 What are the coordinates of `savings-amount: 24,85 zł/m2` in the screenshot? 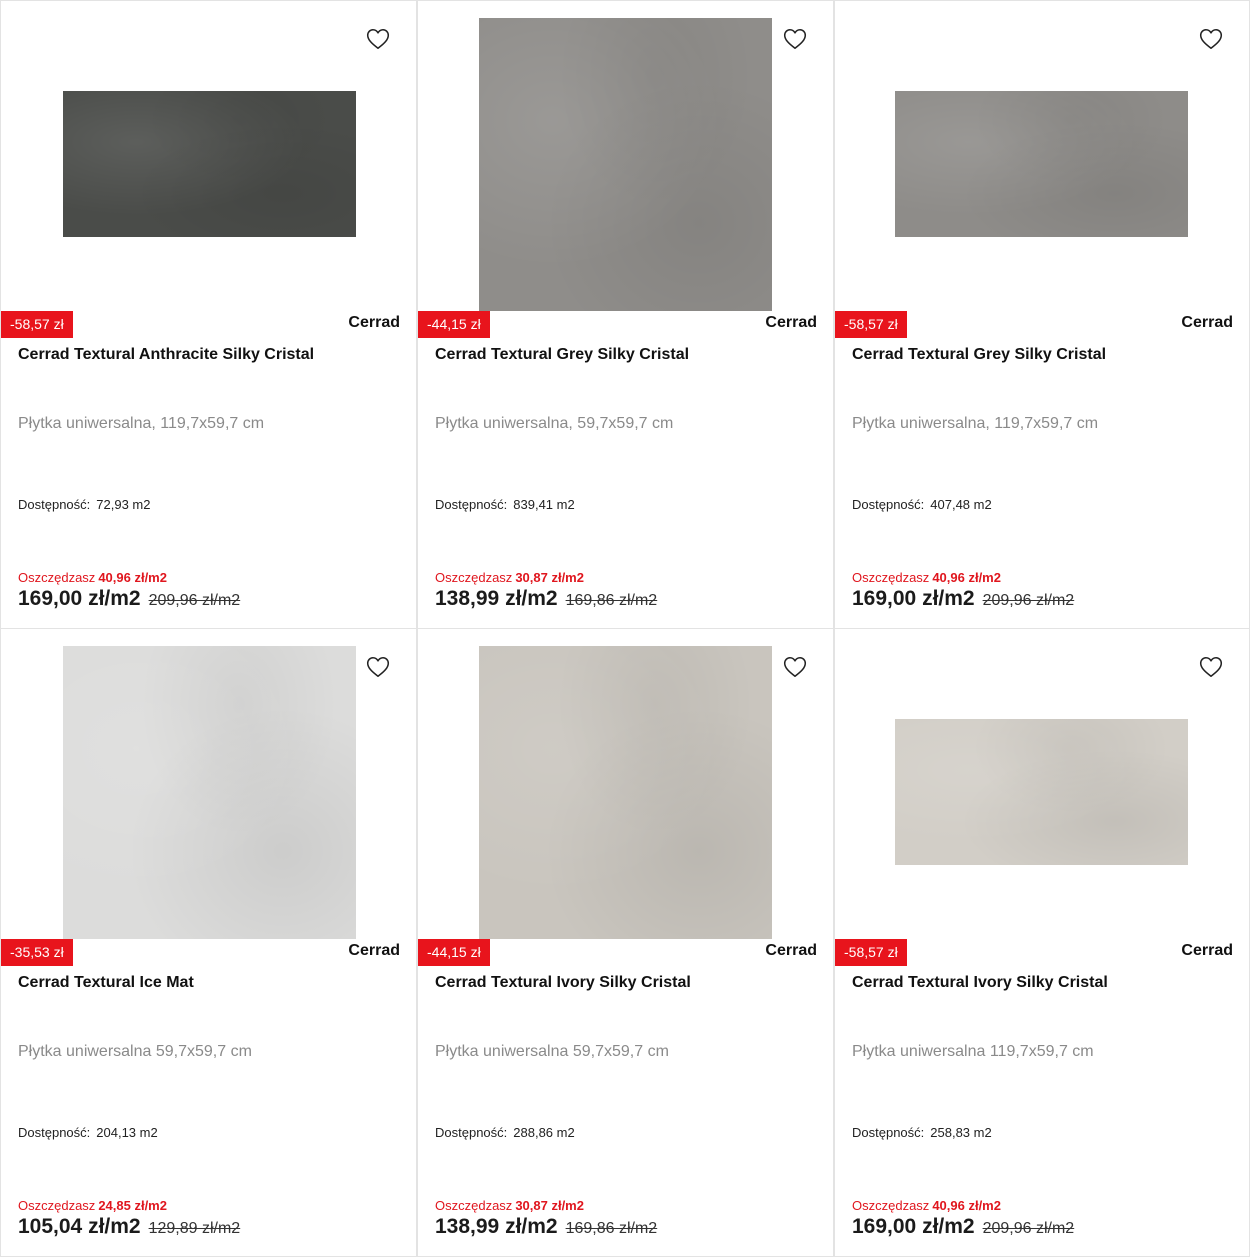 It's located at (132, 1205).